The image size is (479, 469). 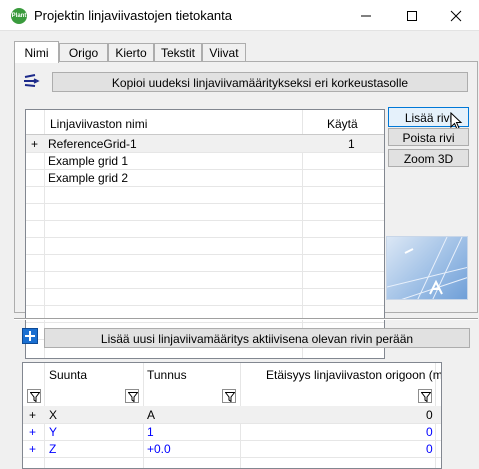 What do you see at coordinates (151, 415) in the screenshot?
I see `id-cell: A` at bounding box center [151, 415].